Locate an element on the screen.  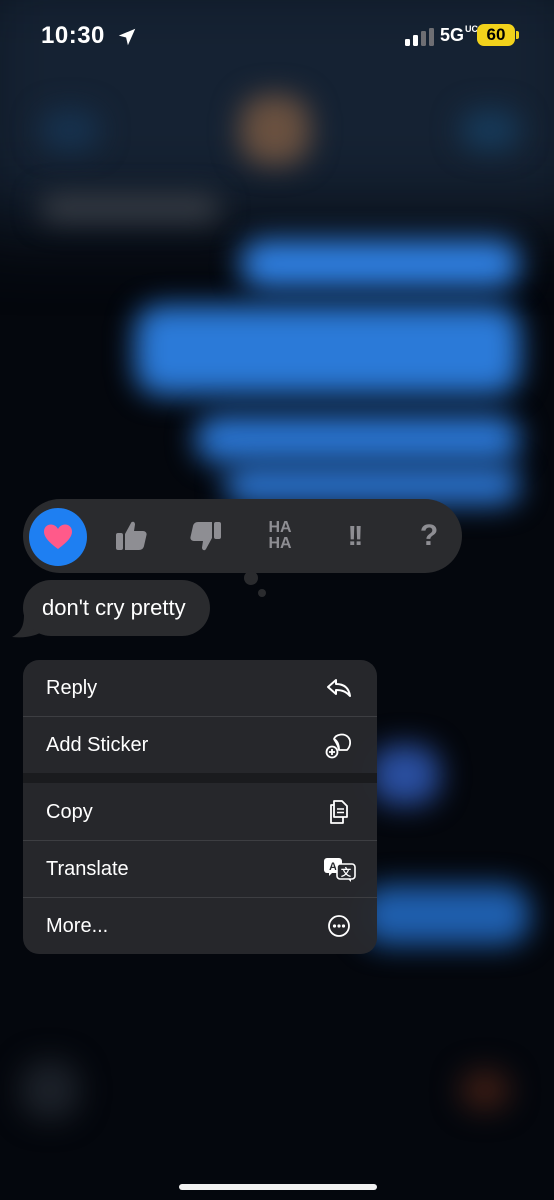
menu-item-translate: Translate A 文 is located at coordinates (200, 869).